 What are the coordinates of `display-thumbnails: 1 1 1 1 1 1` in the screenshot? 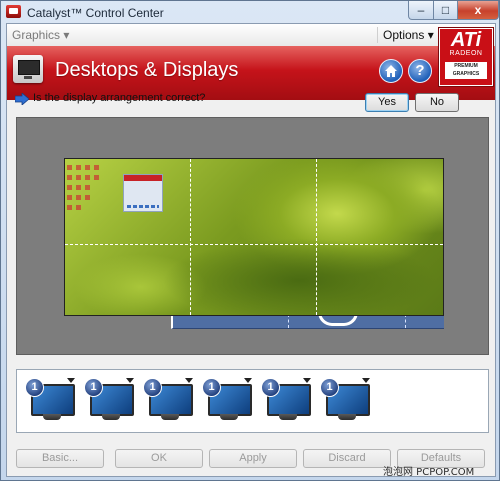 It's located at (252, 401).